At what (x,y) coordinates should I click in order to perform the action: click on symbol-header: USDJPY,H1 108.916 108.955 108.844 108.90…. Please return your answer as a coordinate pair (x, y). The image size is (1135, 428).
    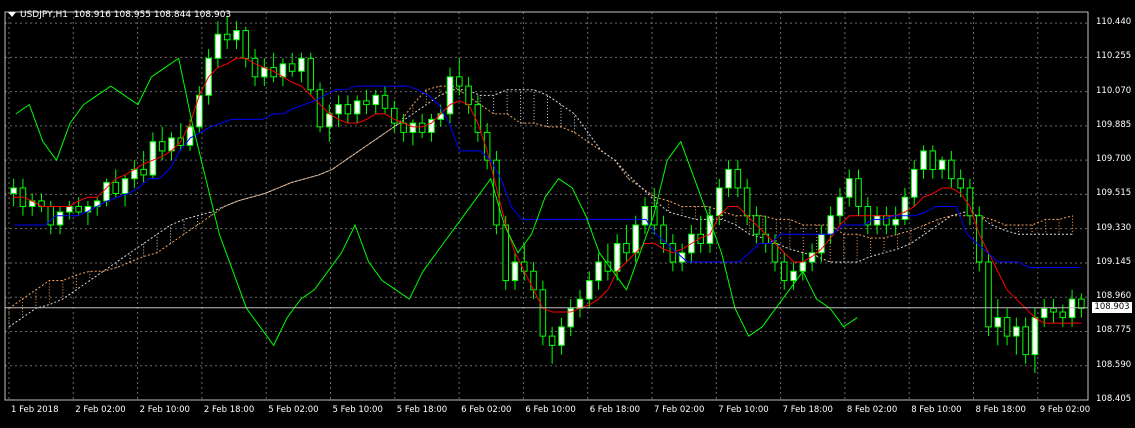
    Looking at the image, I should click on (119, 15).